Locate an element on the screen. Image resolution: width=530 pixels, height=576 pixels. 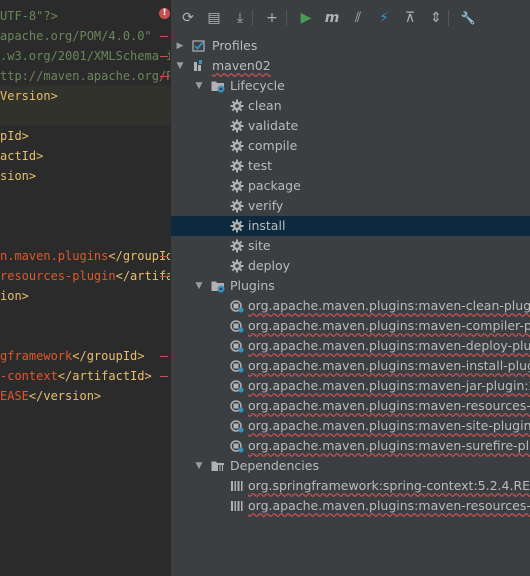
collapse-all-icon: ⇕ is located at coordinates (436, 18).